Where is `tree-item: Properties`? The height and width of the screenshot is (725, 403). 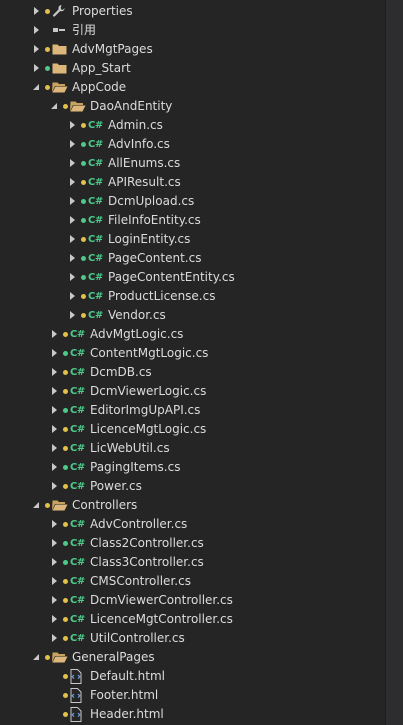
tree-item: Properties is located at coordinates (192, 11).